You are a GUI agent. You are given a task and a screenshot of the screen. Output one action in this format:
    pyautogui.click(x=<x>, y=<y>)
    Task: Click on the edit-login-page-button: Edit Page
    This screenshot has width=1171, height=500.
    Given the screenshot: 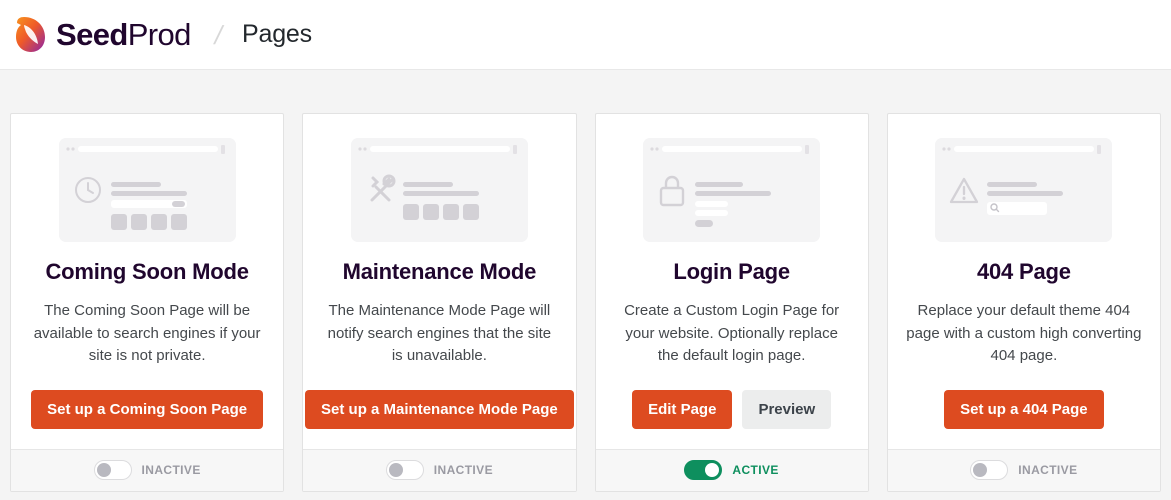 What is the action you would take?
    pyautogui.click(x=682, y=409)
    